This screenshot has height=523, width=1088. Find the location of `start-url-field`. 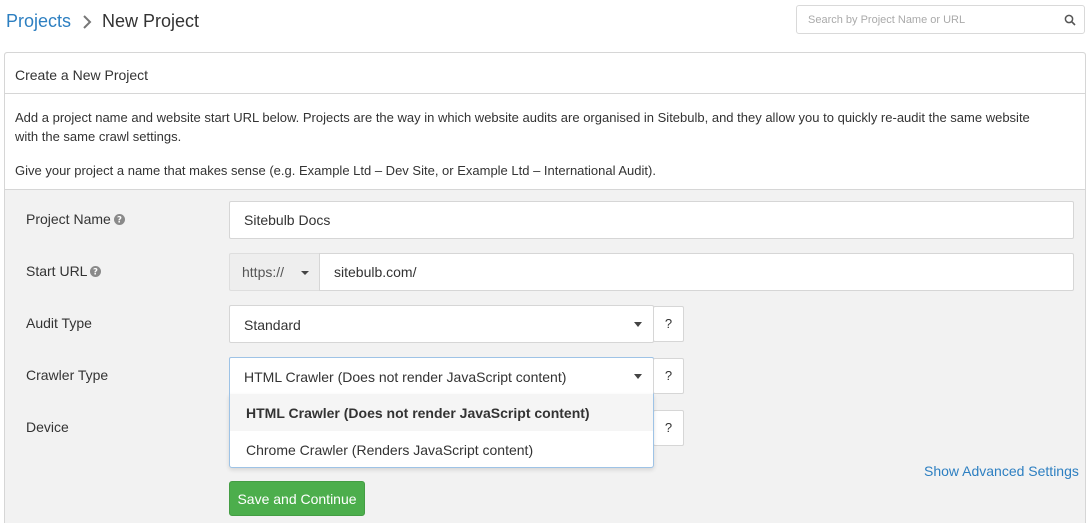

start-url-field is located at coordinates (696, 272).